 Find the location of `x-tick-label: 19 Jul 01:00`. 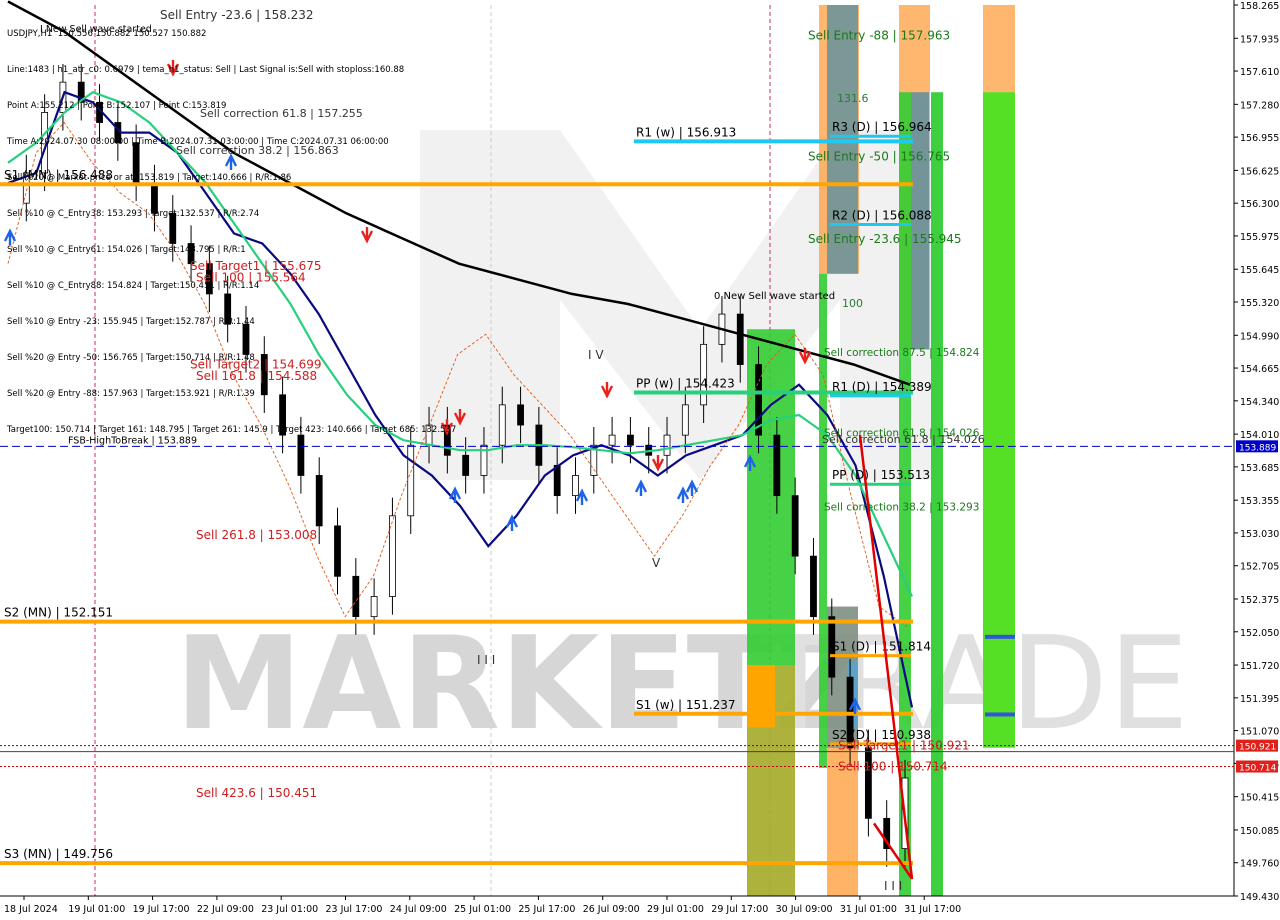

x-tick-label: 19 Jul 01:00 is located at coordinates (96, 909).